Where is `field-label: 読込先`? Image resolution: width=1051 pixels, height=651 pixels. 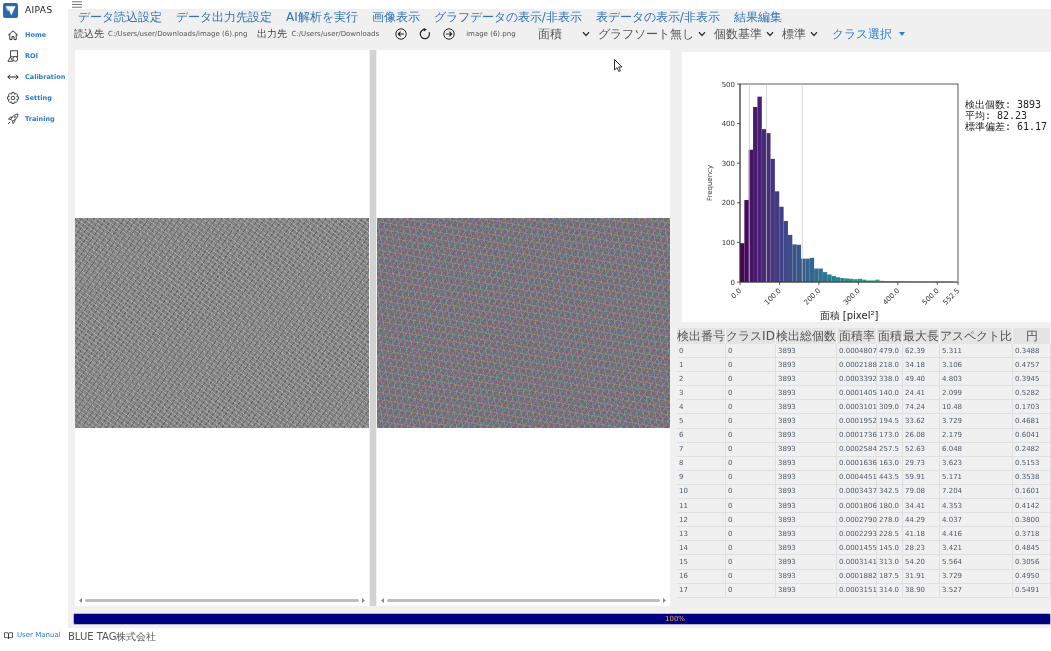
field-label: 読込先 is located at coordinates (89, 34).